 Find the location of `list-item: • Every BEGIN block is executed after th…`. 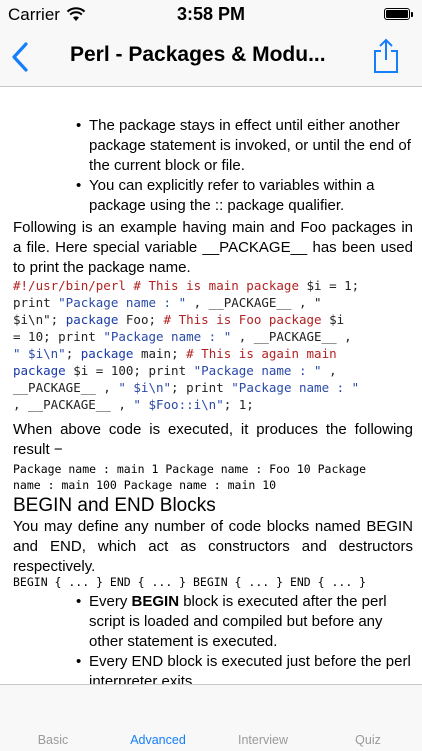

list-item: • Every BEGIN block is executed after th… is located at coordinates (246, 622).